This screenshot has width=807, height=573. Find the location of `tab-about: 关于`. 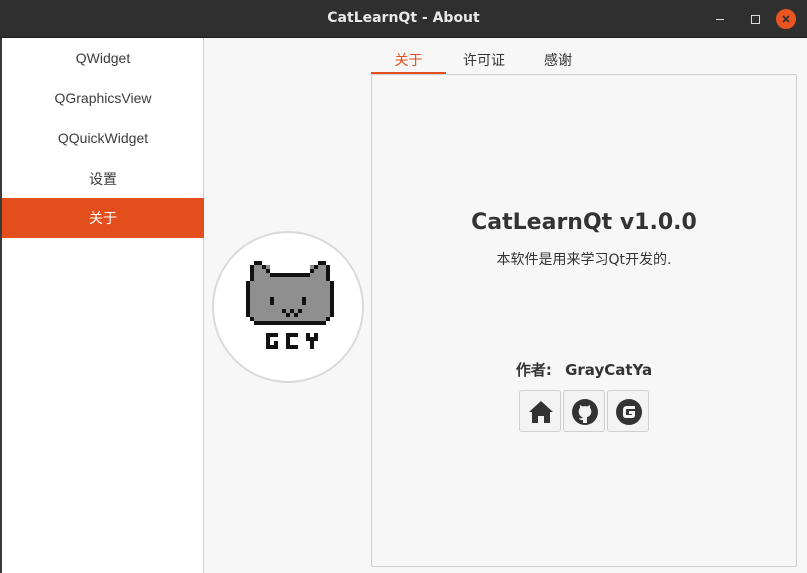

tab-about: 关于 is located at coordinates (408, 61).